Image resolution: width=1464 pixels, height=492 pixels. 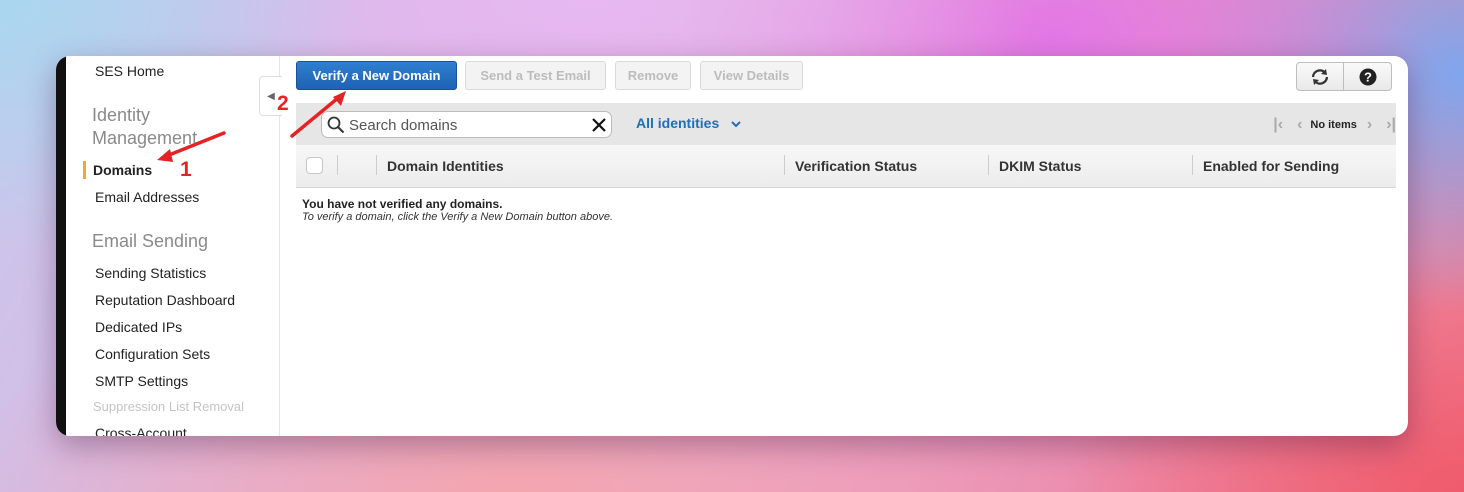 What do you see at coordinates (736, 124) in the screenshot?
I see `chevron-down-icon` at bounding box center [736, 124].